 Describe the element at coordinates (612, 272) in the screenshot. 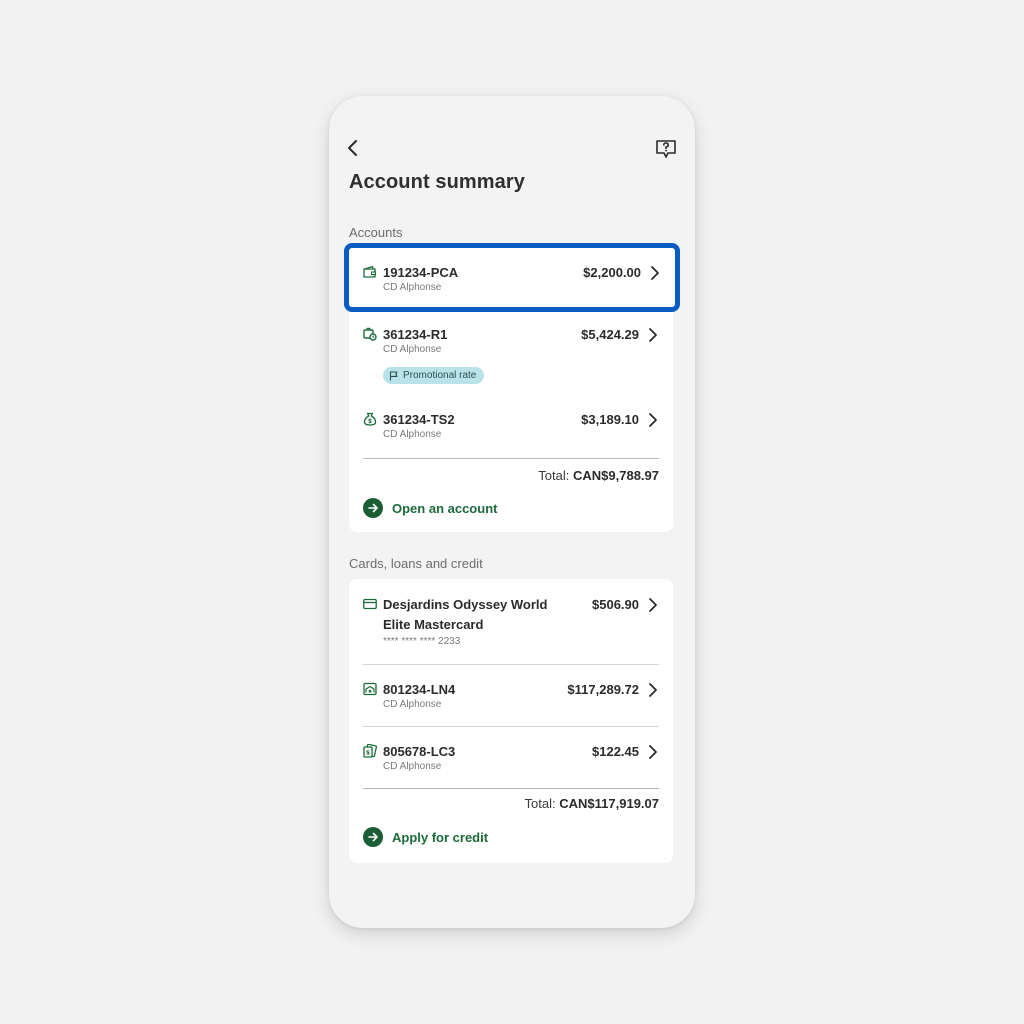

I see `account-balance: $2,200.00` at that location.